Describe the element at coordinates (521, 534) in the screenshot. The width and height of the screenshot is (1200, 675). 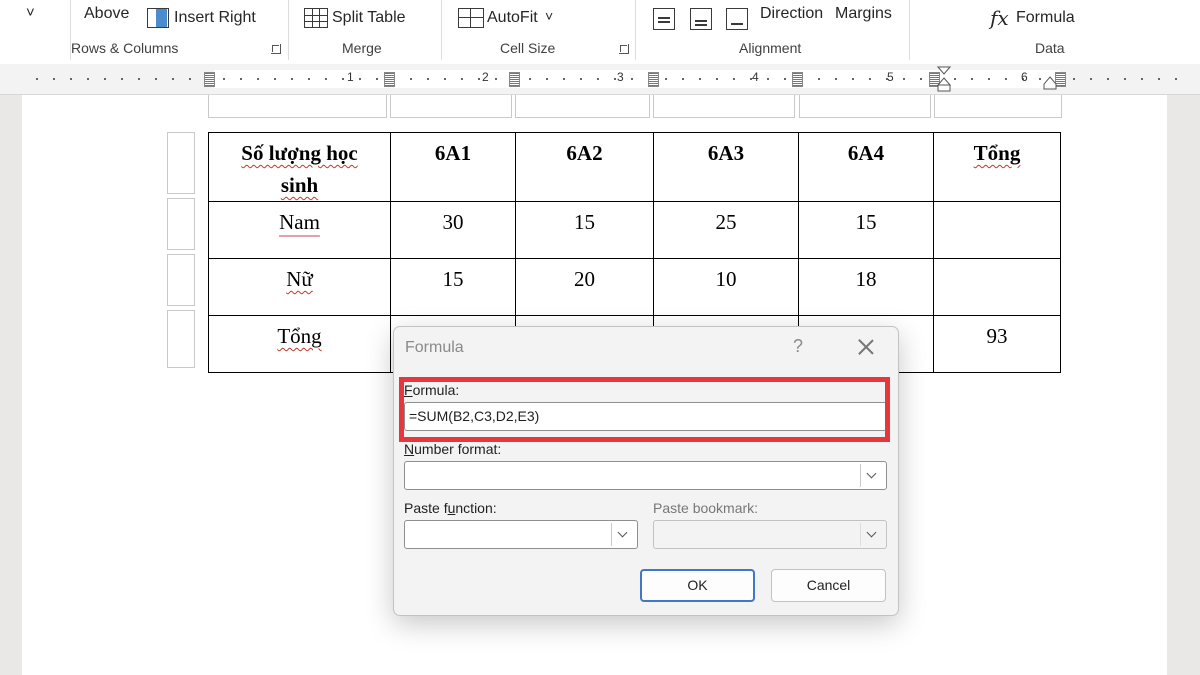
I see `paste-function-select` at that location.